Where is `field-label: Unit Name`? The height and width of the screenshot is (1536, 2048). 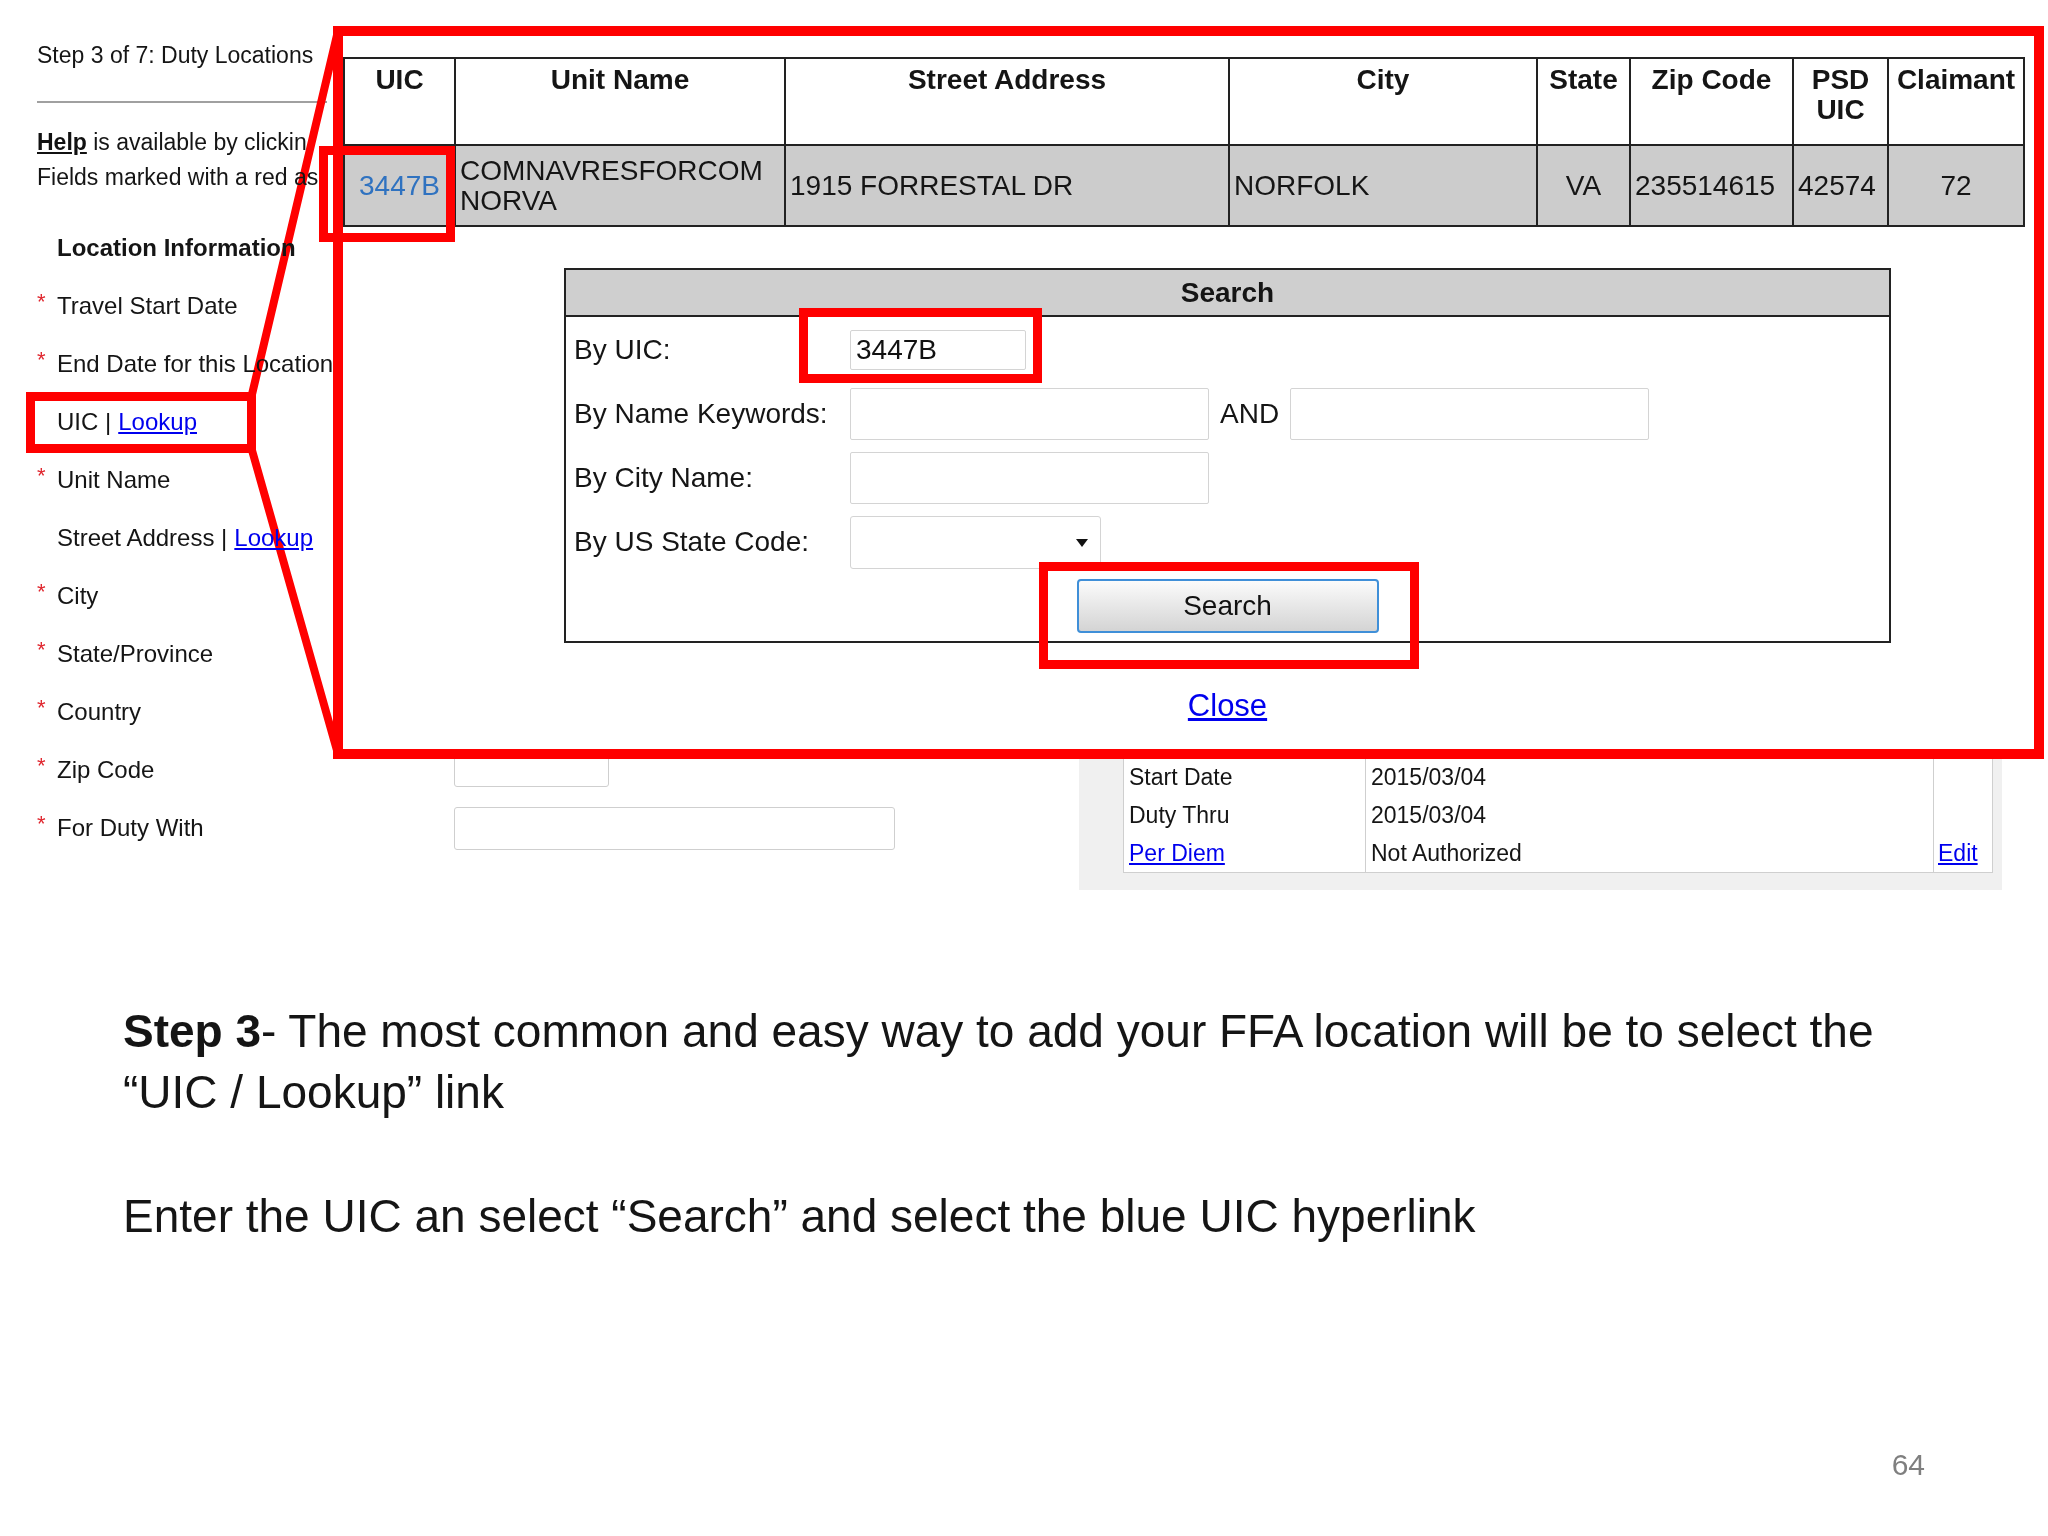 field-label: Unit Name is located at coordinates (114, 480).